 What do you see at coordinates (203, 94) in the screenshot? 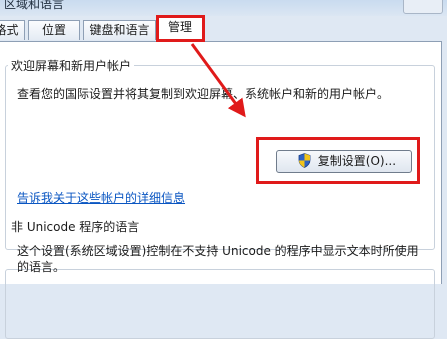
I see `welcome-screen-description: 查看您的国际设置并将其复制到欢迎屏幕、系统帐户和新的用户帐户。` at bounding box center [203, 94].